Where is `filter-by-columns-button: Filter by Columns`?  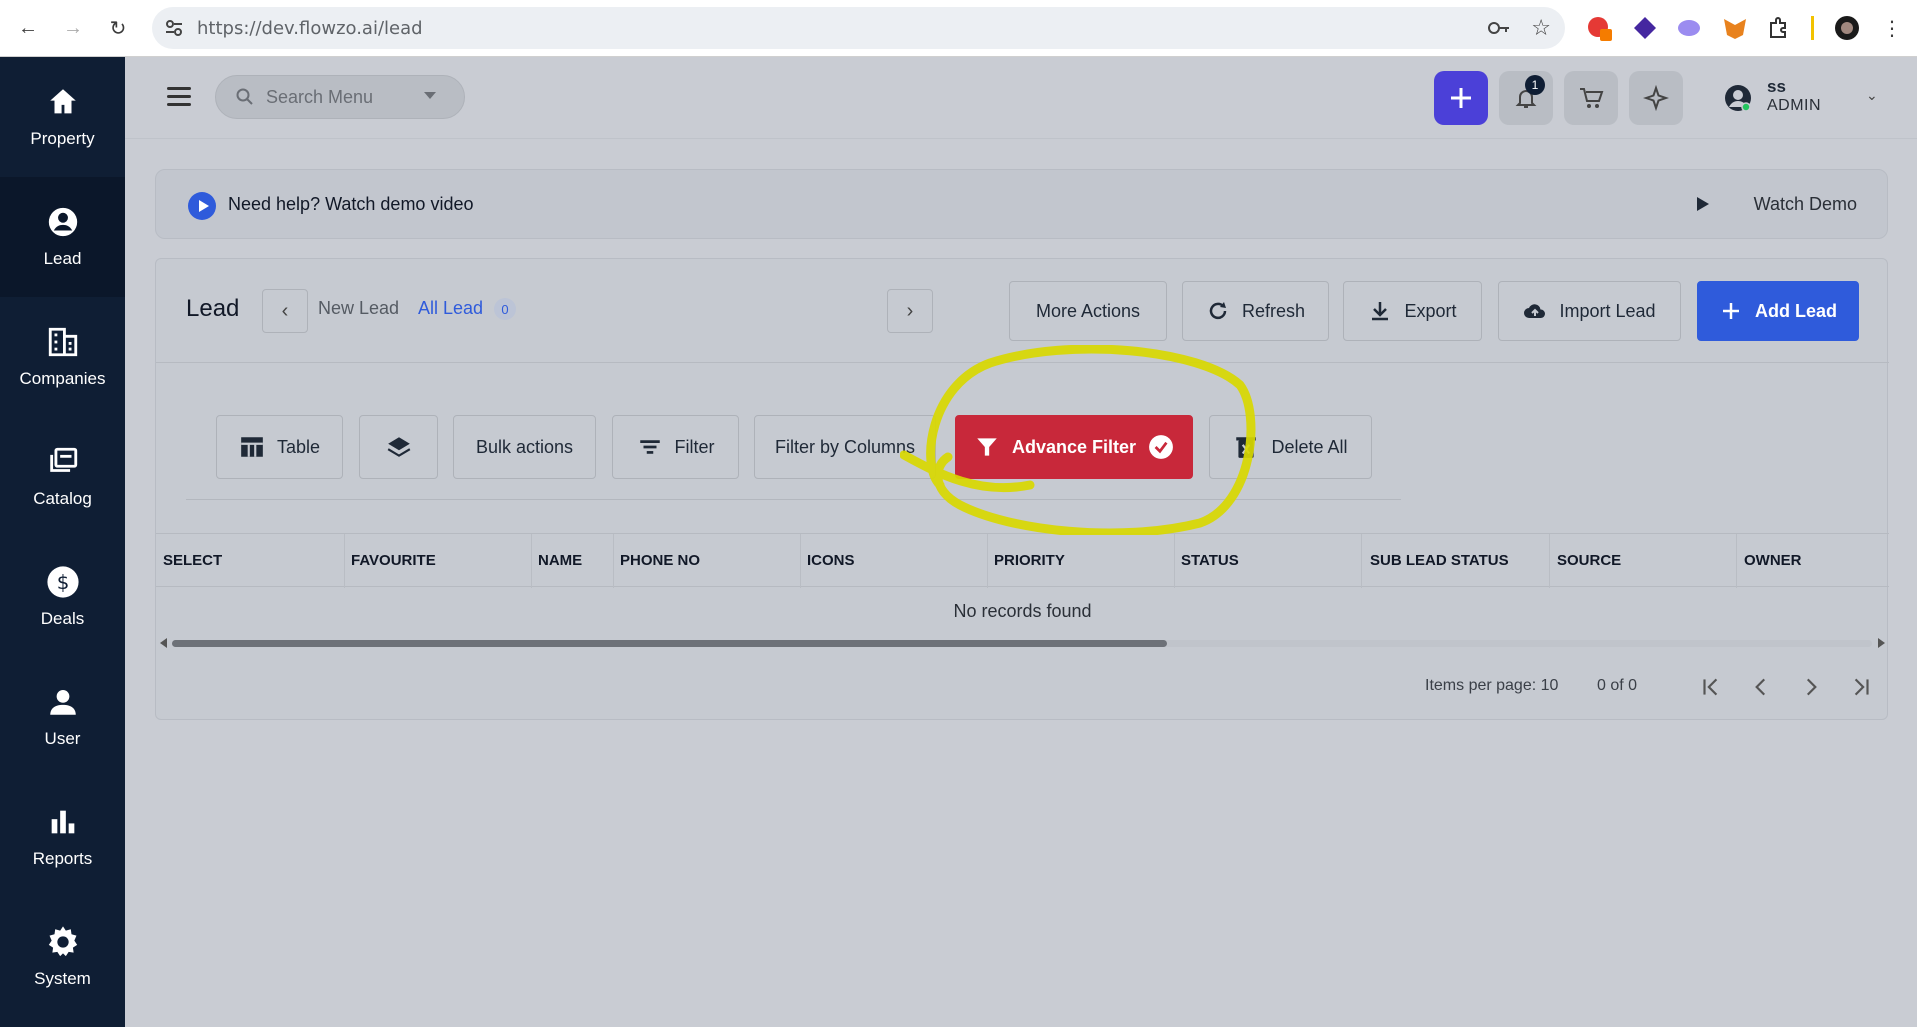
filter-by-columns-button: Filter by Columns is located at coordinates (845, 447).